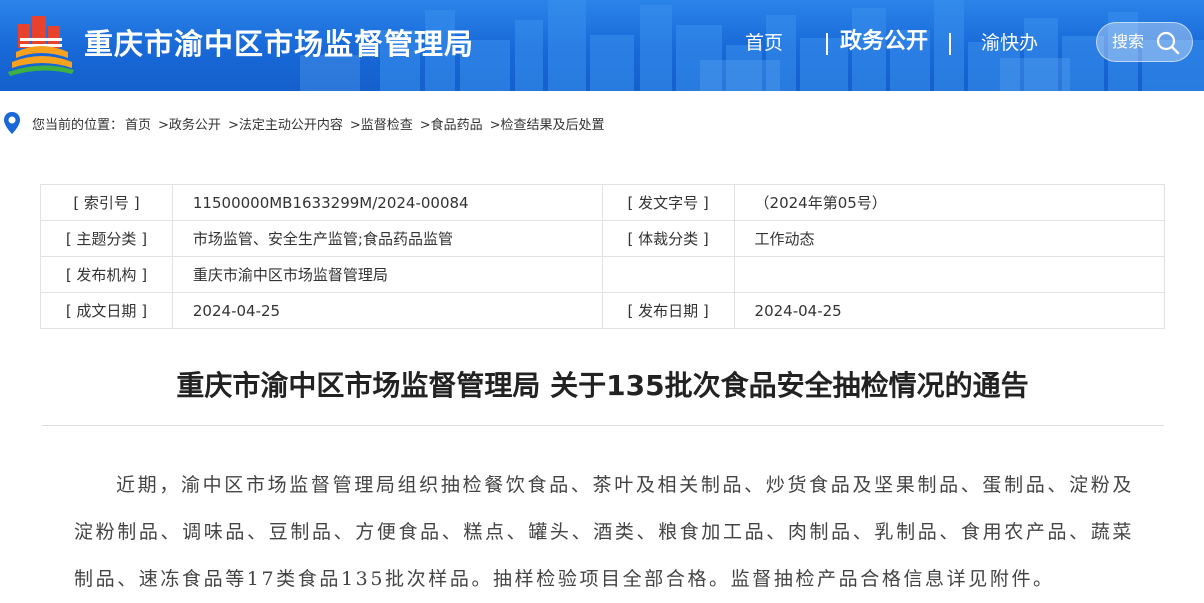 The height and width of the screenshot is (603, 1204). I want to click on info-label: [ 成文日期 ], so click(106, 310).